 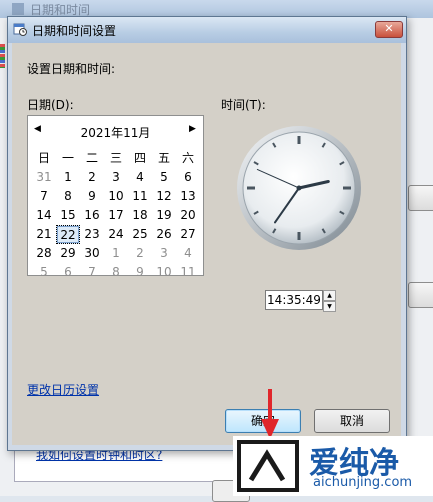 What do you see at coordinates (44, 177) in the screenshot?
I see `calendar-day: 31` at bounding box center [44, 177].